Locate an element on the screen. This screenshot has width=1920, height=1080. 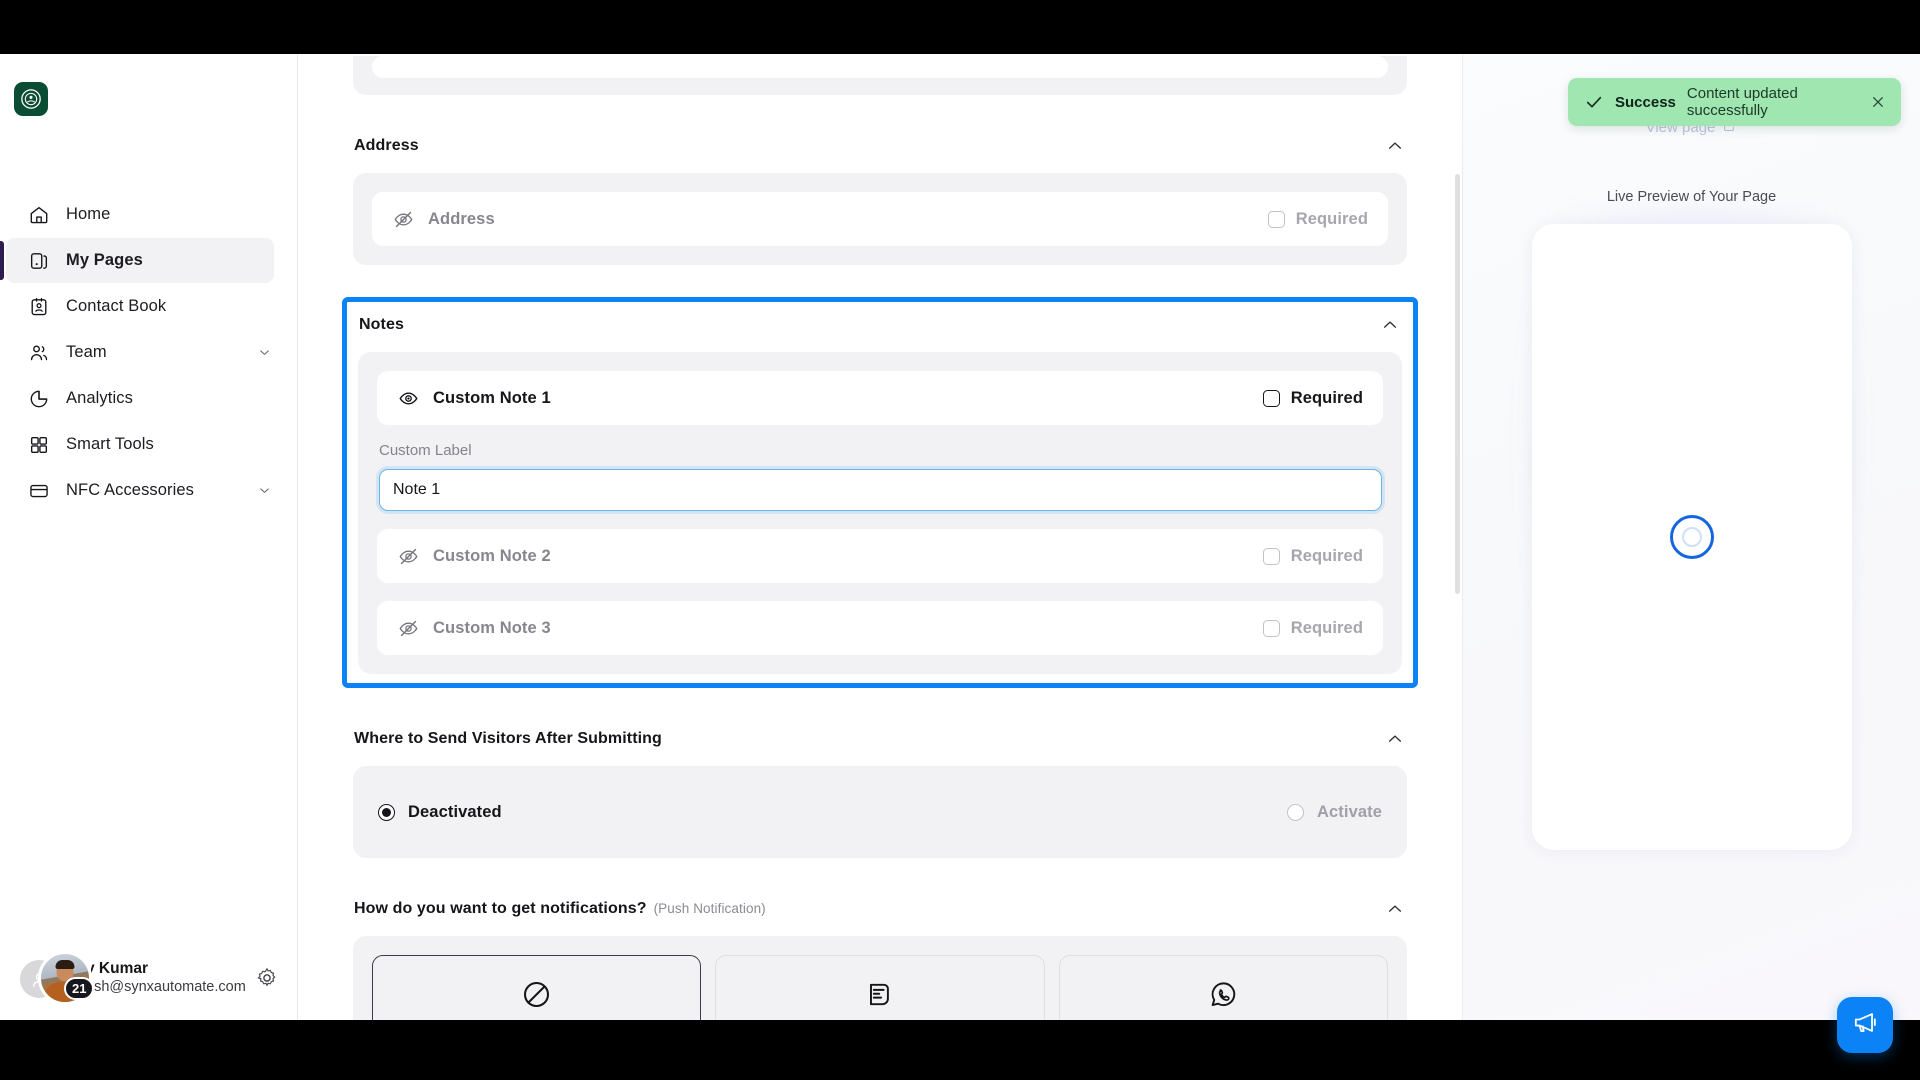
analytics-icon is located at coordinates (39, 399).